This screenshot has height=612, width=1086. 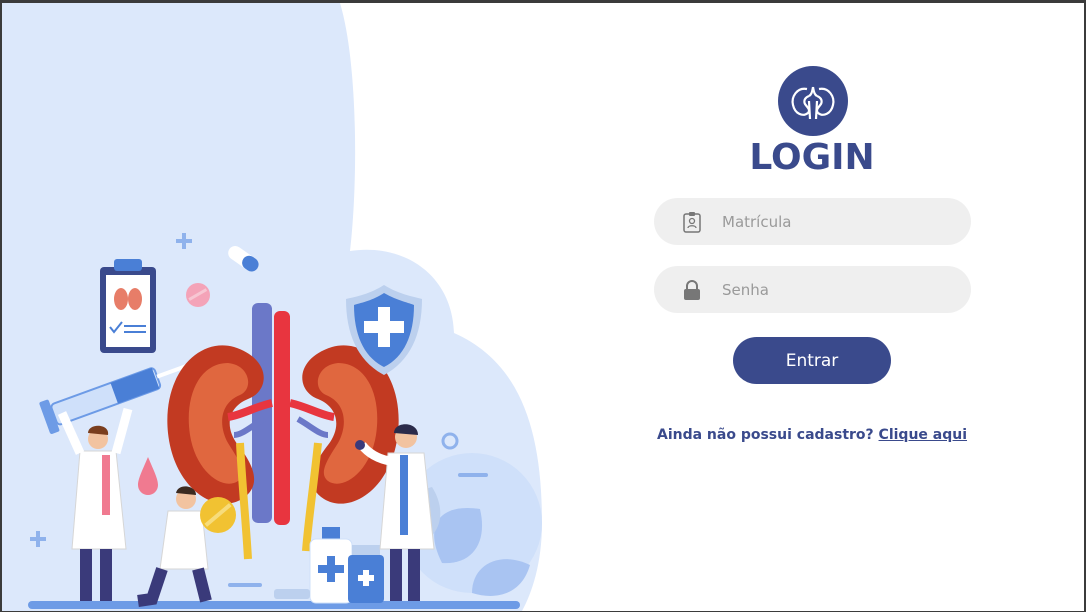 I want to click on entrar-button: Entrar, so click(x=812, y=360).